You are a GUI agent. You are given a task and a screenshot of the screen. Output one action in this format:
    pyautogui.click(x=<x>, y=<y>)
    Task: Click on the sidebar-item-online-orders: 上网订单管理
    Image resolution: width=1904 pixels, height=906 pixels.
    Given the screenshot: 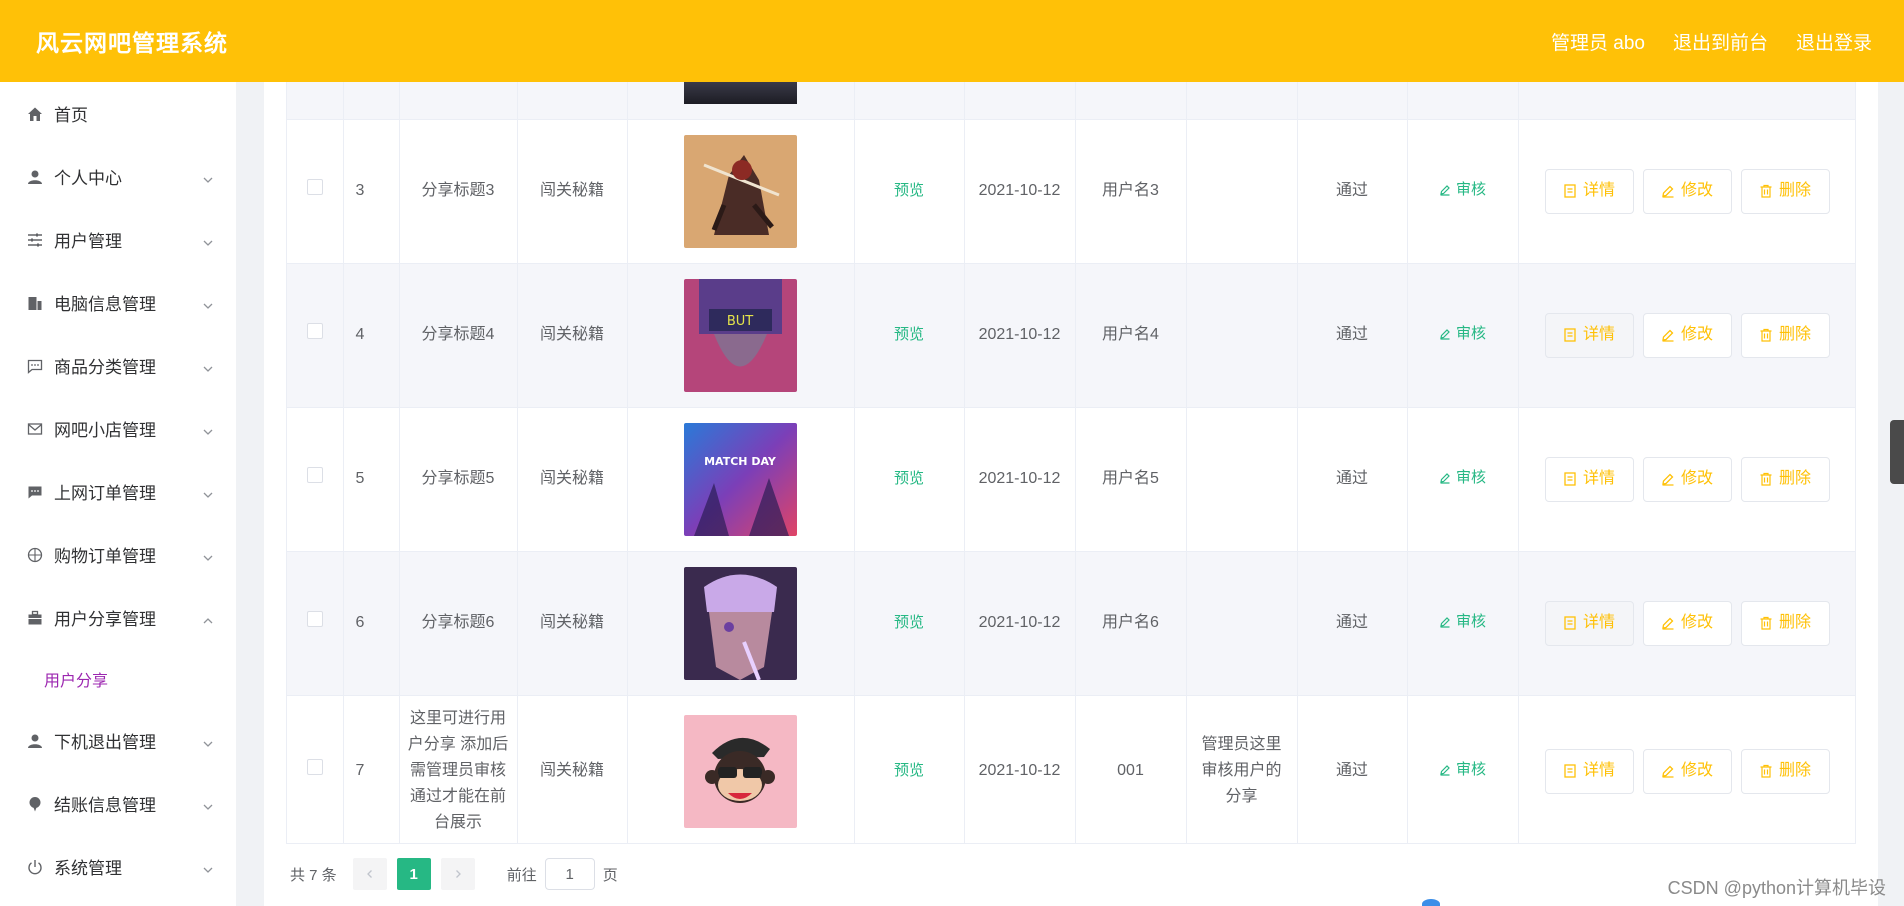 What is the action you would take?
    pyautogui.click(x=118, y=491)
    